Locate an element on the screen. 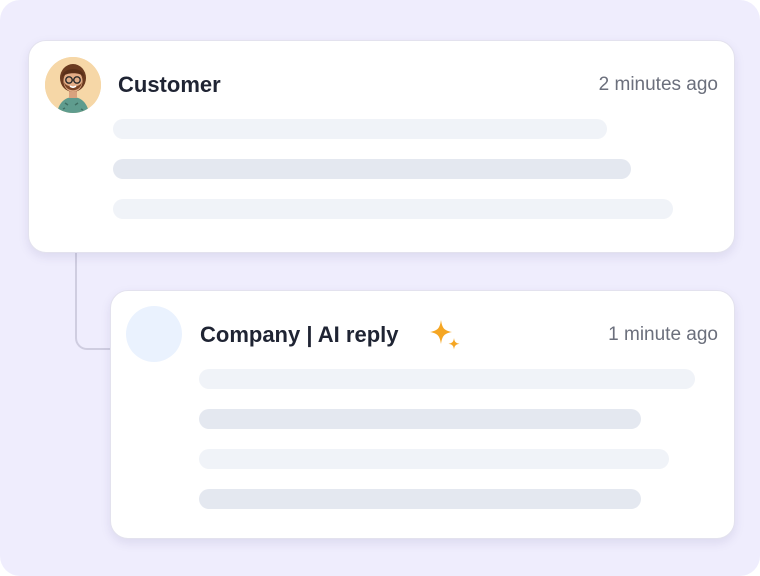 Image resolution: width=760 pixels, height=576 pixels. customer-avatar is located at coordinates (73, 85).